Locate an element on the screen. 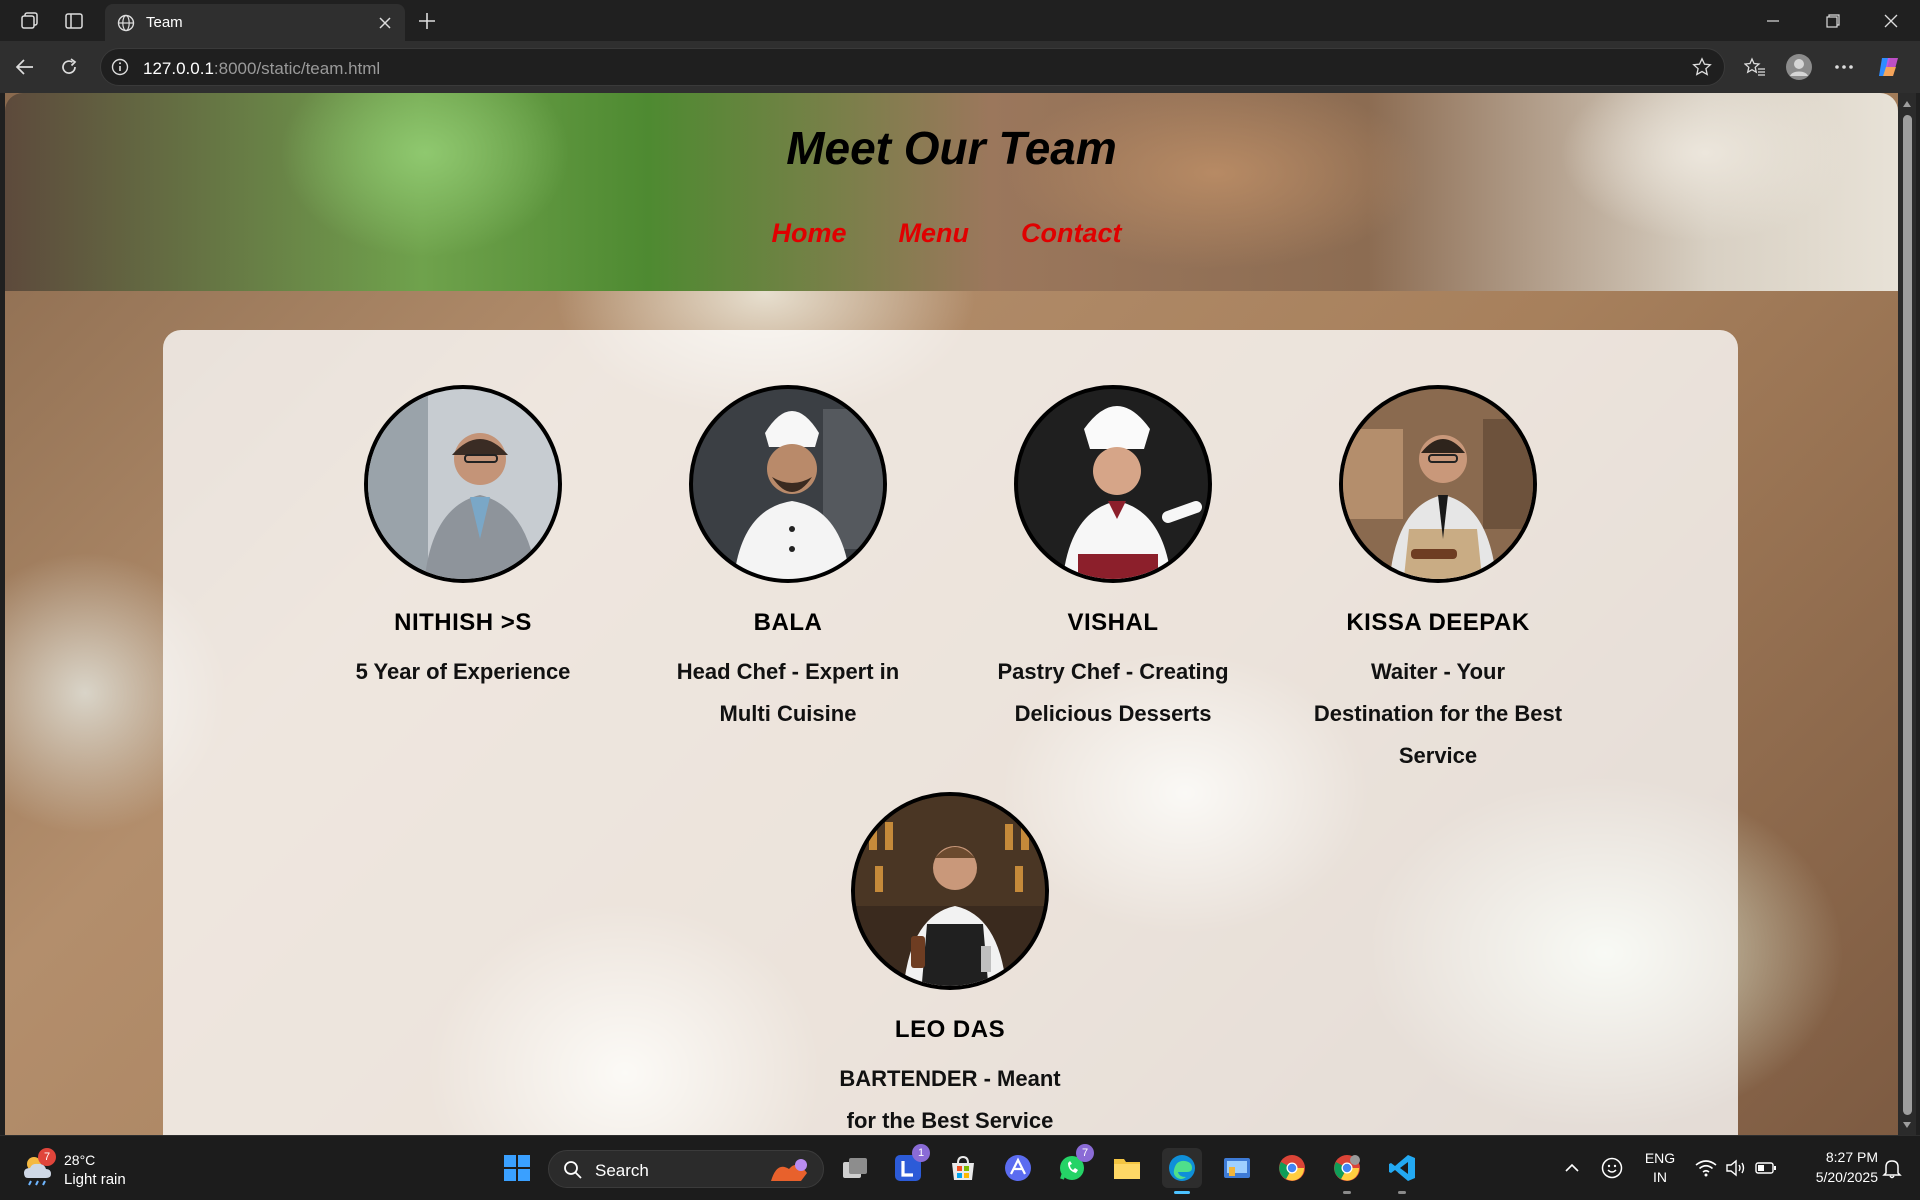  workspaces-icon is located at coordinates (30, 21).